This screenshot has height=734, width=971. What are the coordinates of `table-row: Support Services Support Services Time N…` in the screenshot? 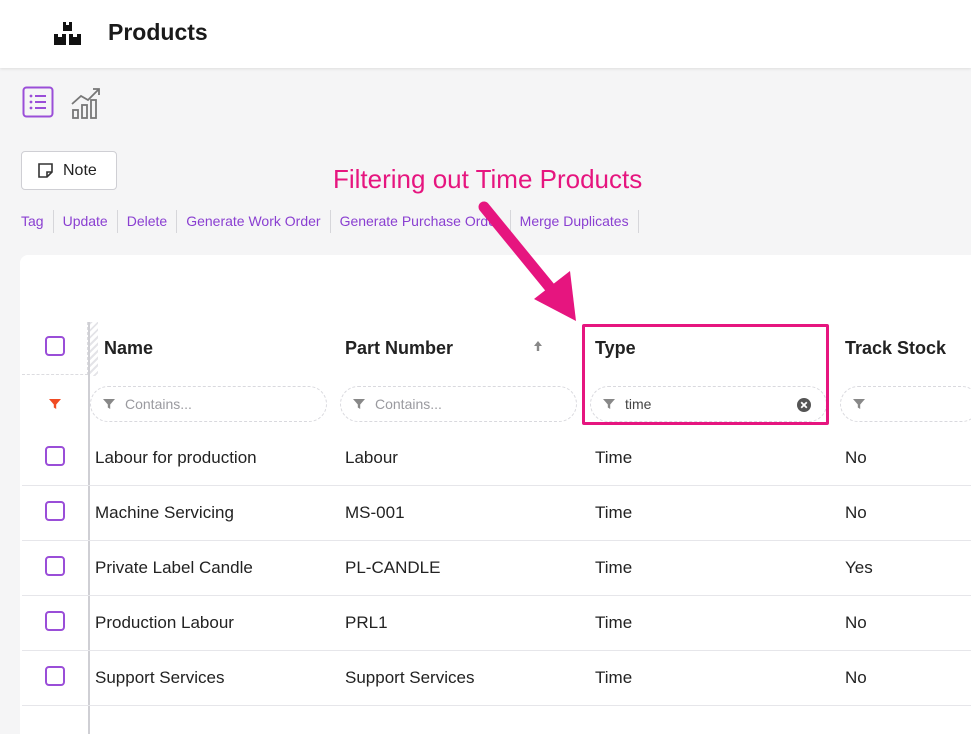 It's located at (496, 678).